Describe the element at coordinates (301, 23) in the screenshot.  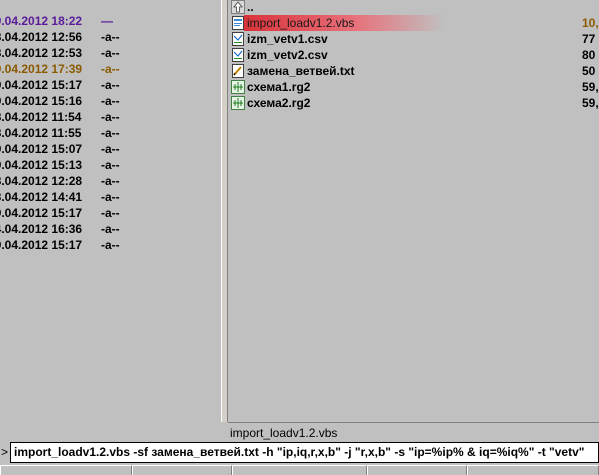
I see `file-name: import_loadv1.2.vbs` at that location.